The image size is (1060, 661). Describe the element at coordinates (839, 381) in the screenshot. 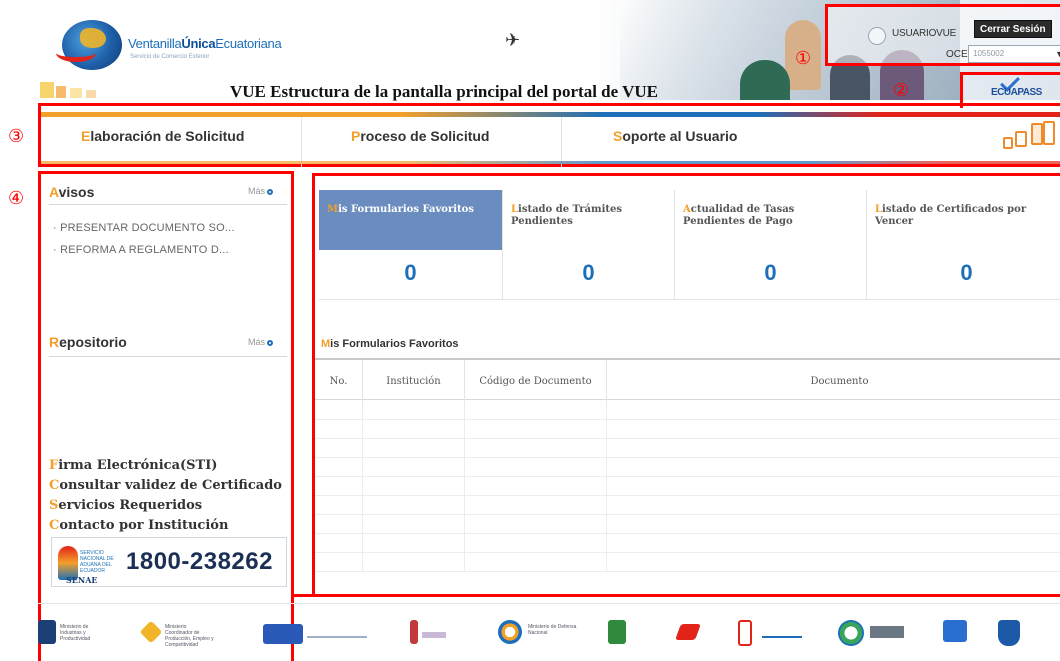

I see `column-header: Documento` at that location.